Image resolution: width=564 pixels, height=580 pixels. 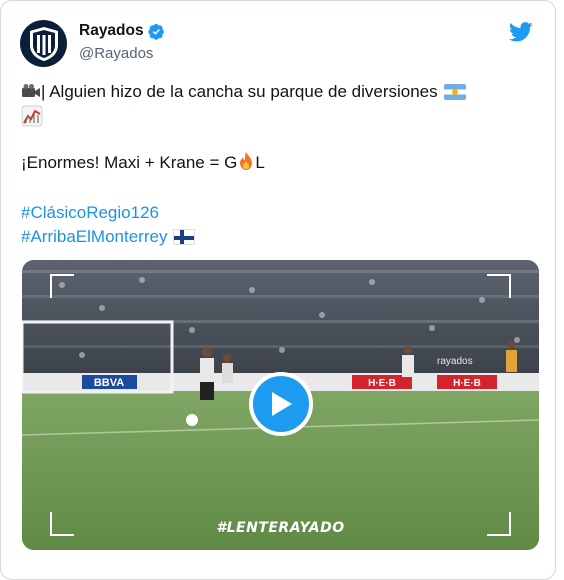 I want to click on rayados-crest-icon, so click(x=43, y=43).